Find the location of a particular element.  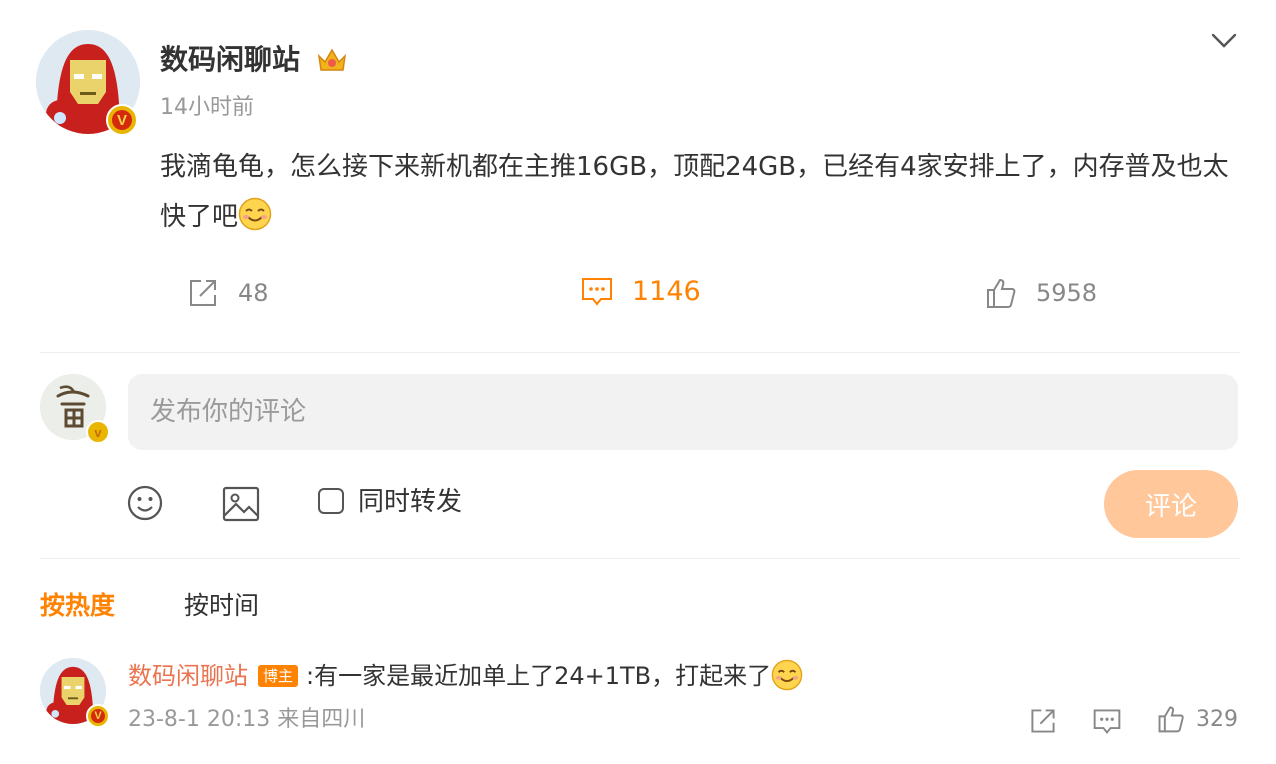

tab-sort-time: 按时间 is located at coordinates (221, 606).